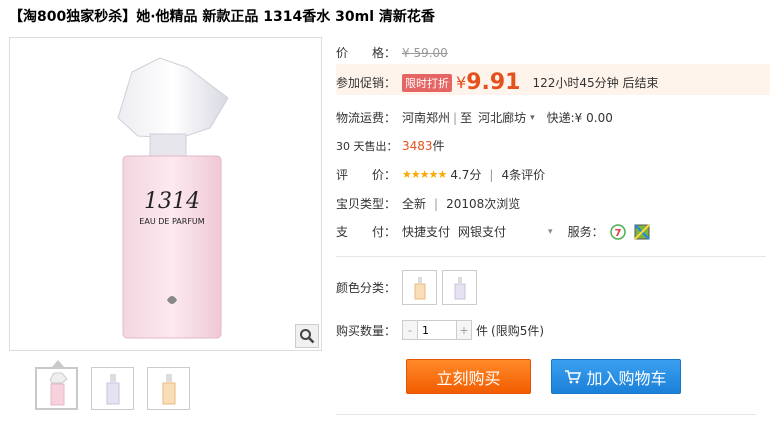  Describe the element at coordinates (424, 174) in the screenshot. I see `rating-stars: ★★★★★` at that location.